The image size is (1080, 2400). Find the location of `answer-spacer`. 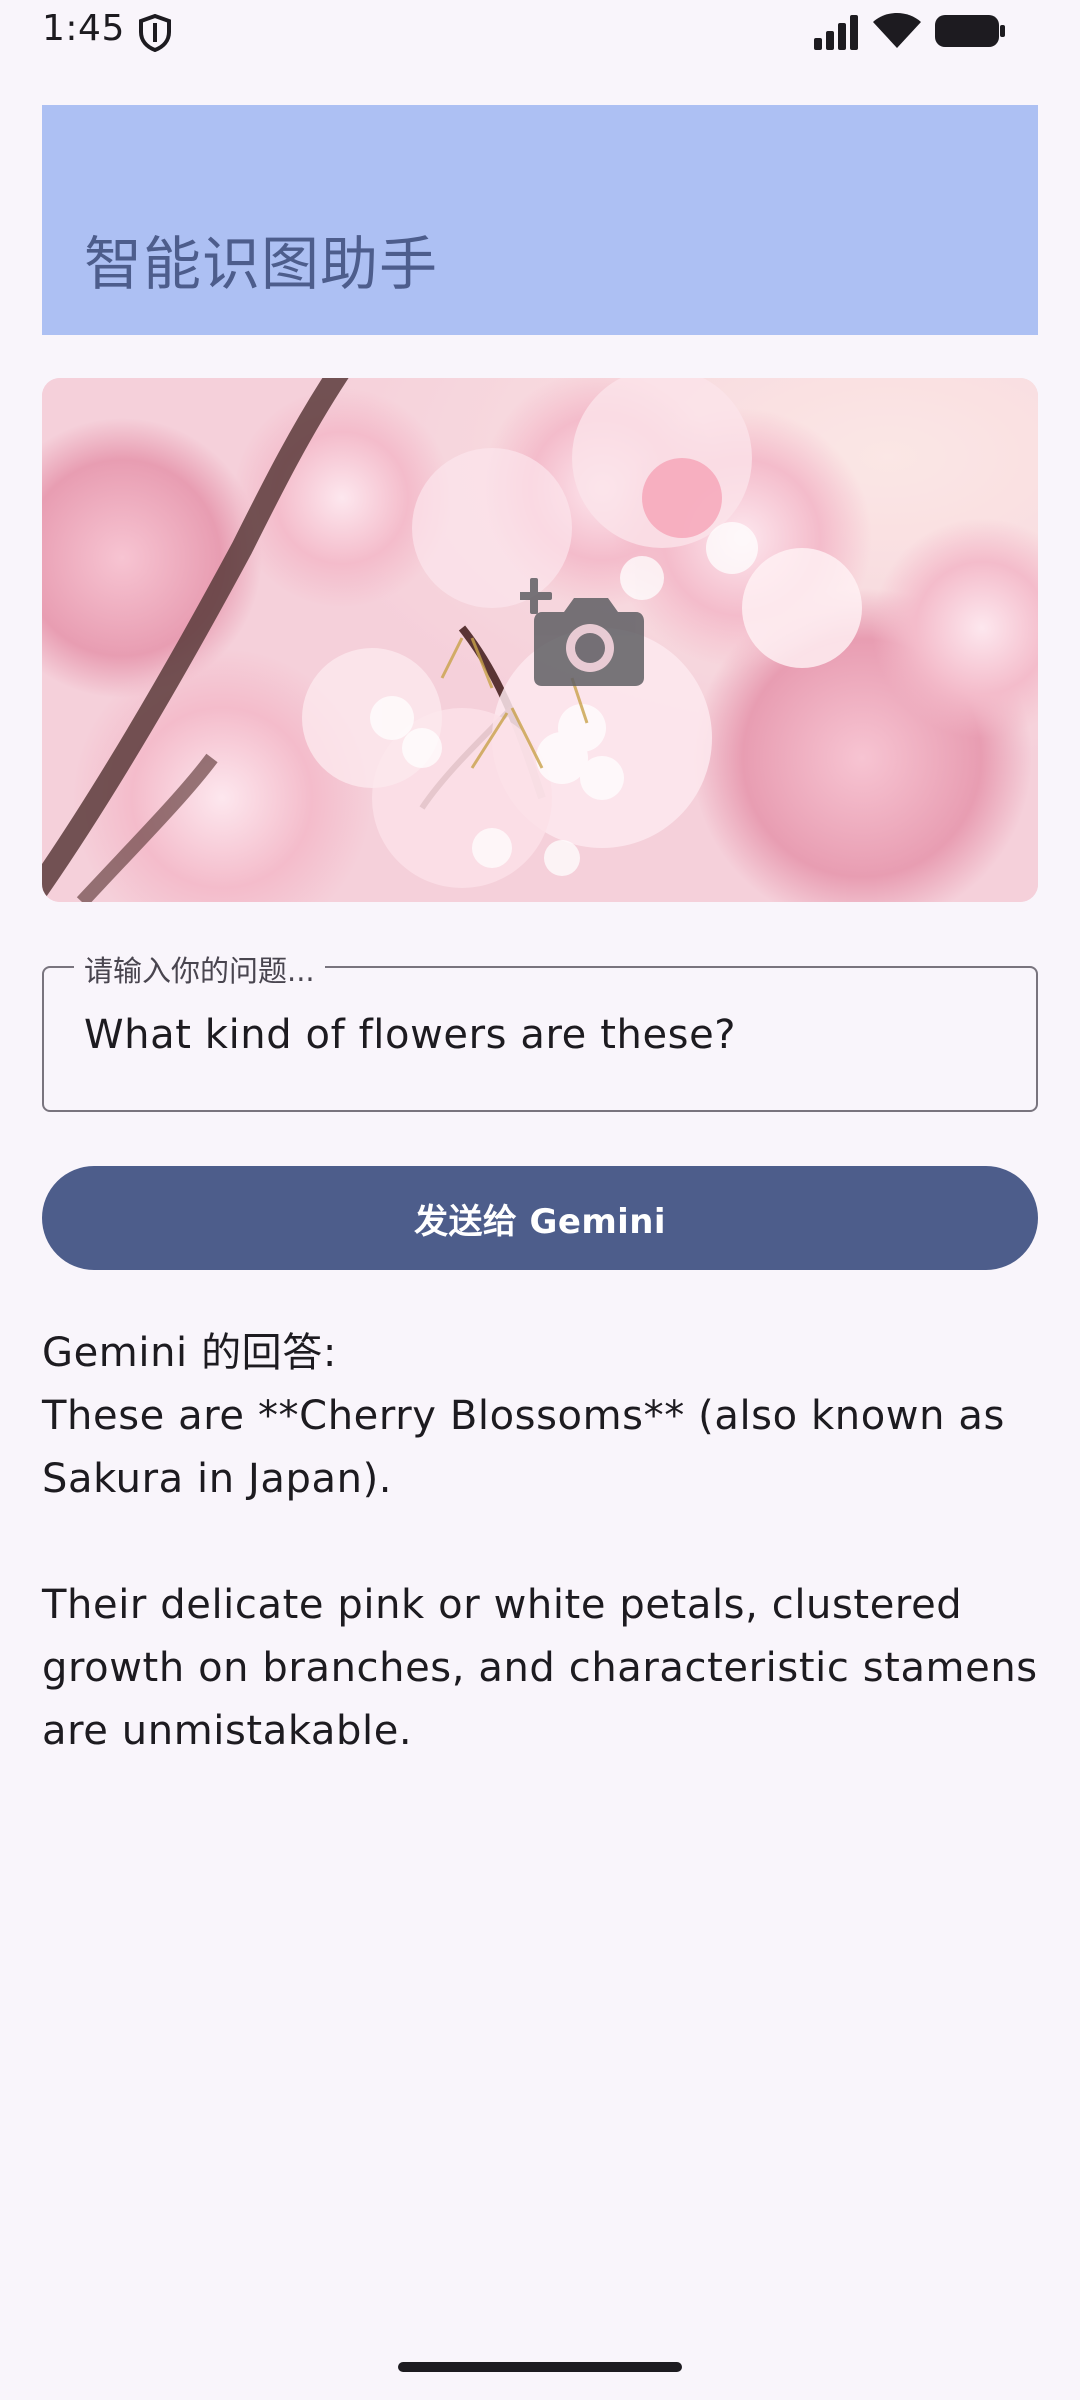

answer-spacer is located at coordinates (542, 1542).